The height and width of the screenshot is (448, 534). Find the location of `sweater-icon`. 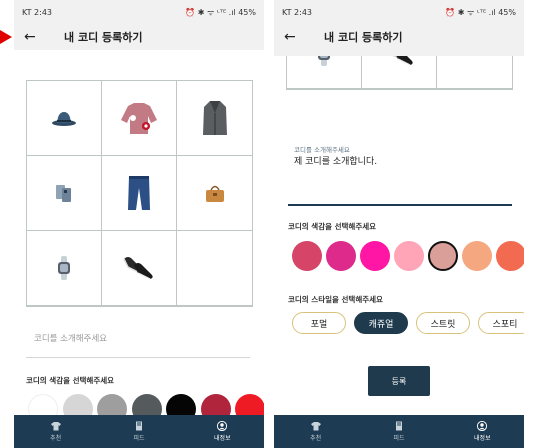

sweater-icon is located at coordinates (139, 118).